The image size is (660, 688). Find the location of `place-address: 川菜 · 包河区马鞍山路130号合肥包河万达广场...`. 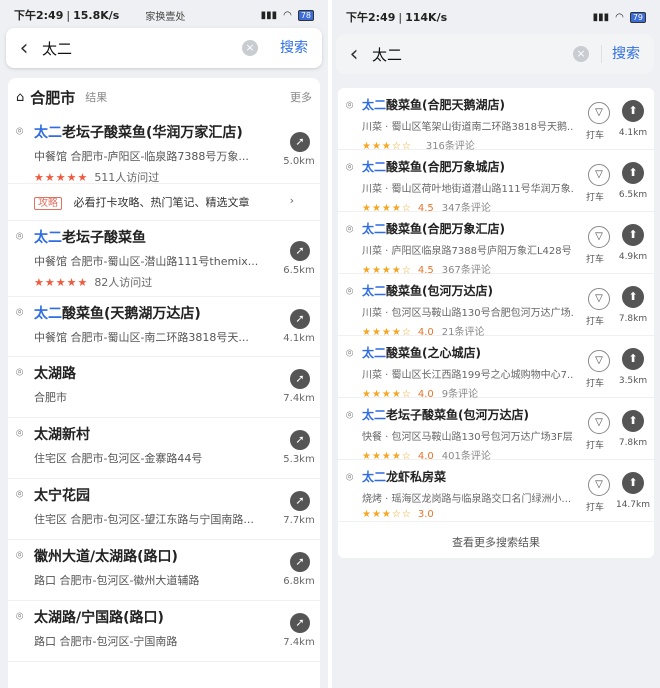

place-address: 川菜 · 包河区马鞍山路130号合肥包河万达广场... is located at coordinates (468, 313).